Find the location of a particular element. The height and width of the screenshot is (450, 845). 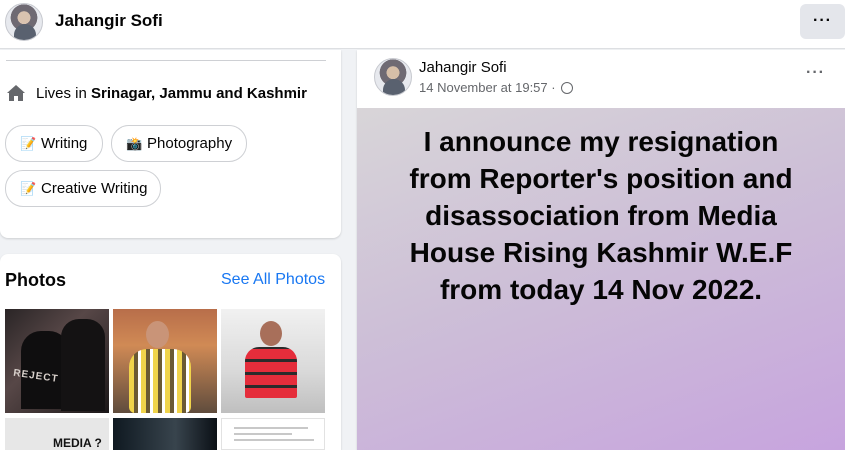

home-icon is located at coordinates (16, 93).